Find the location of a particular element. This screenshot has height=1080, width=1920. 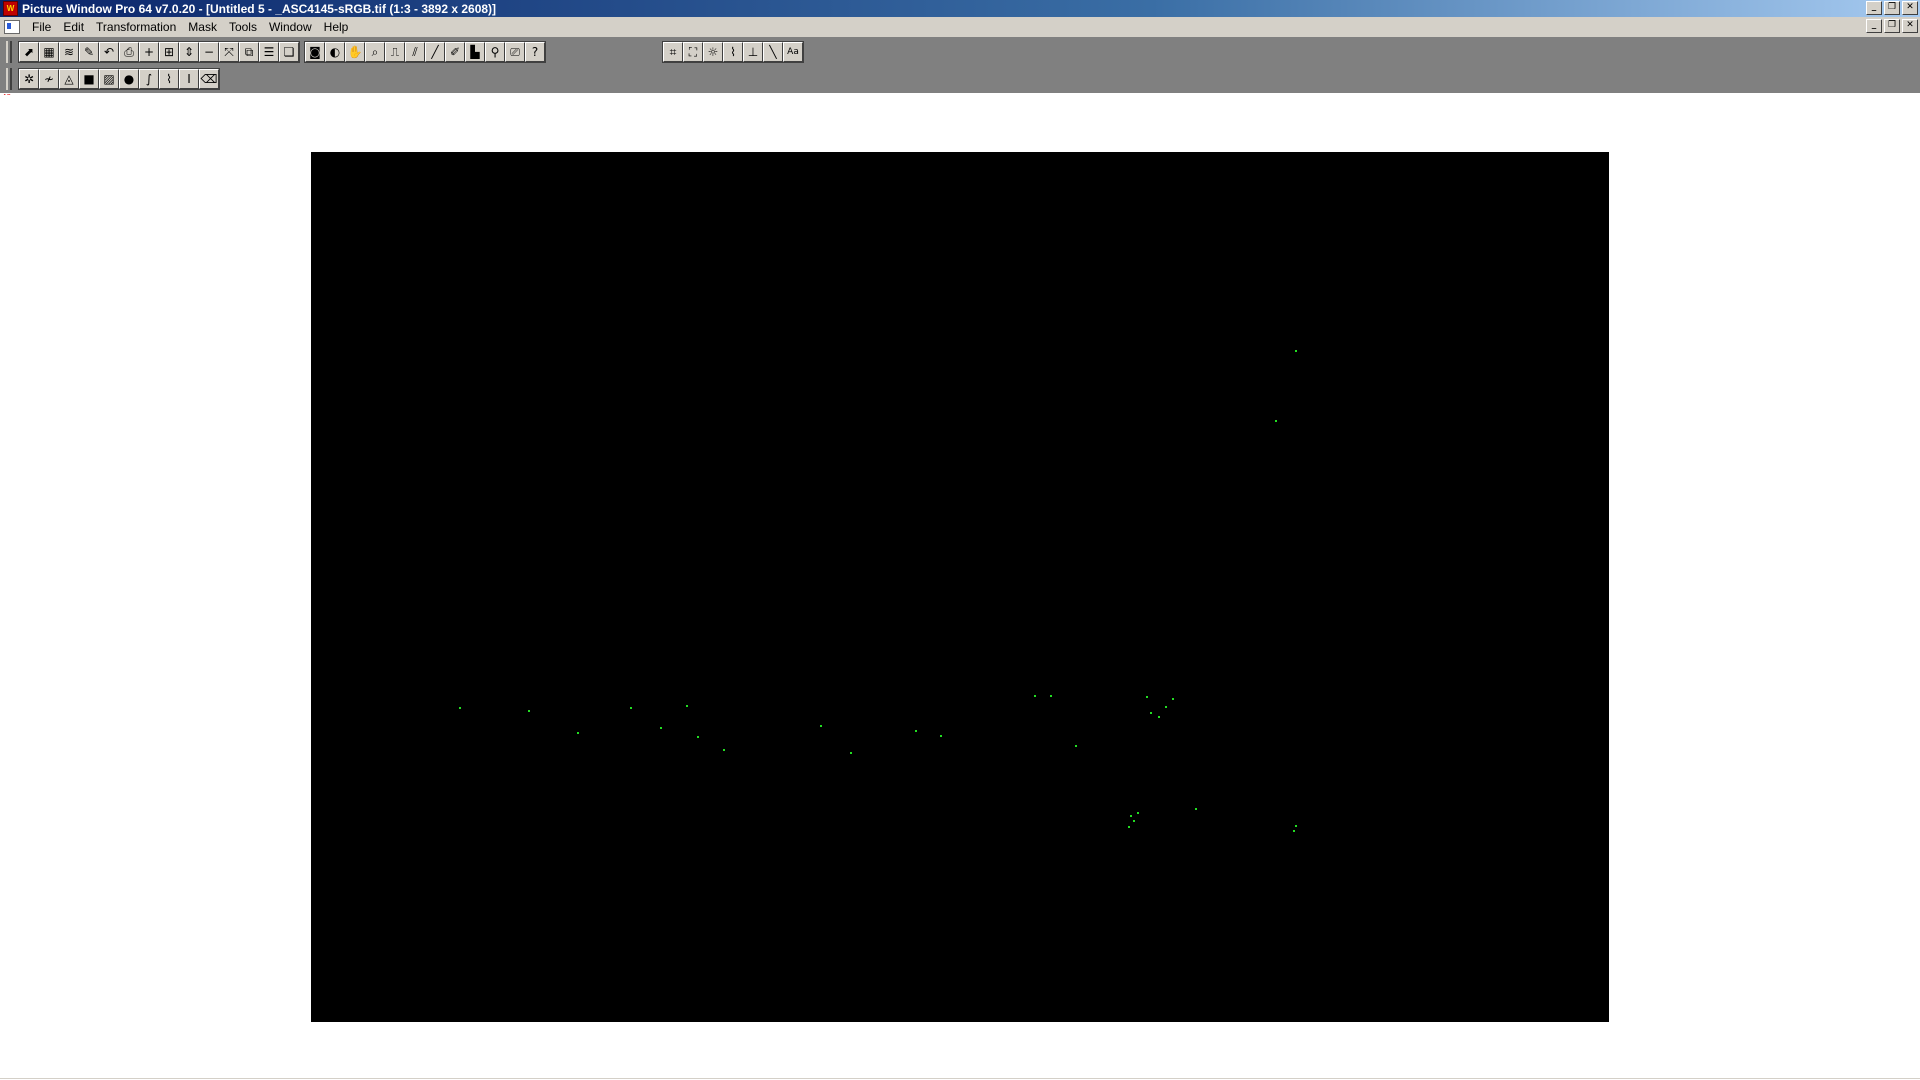

magnifier-icon: ⌕ is located at coordinates (375, 52).